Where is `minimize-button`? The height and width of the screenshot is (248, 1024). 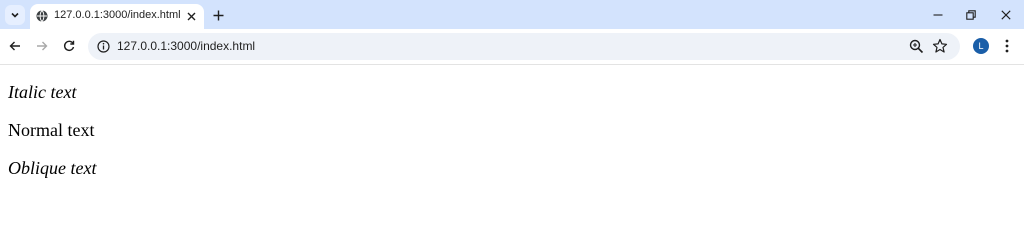 minimize-button is located at coordinates (938, 15).